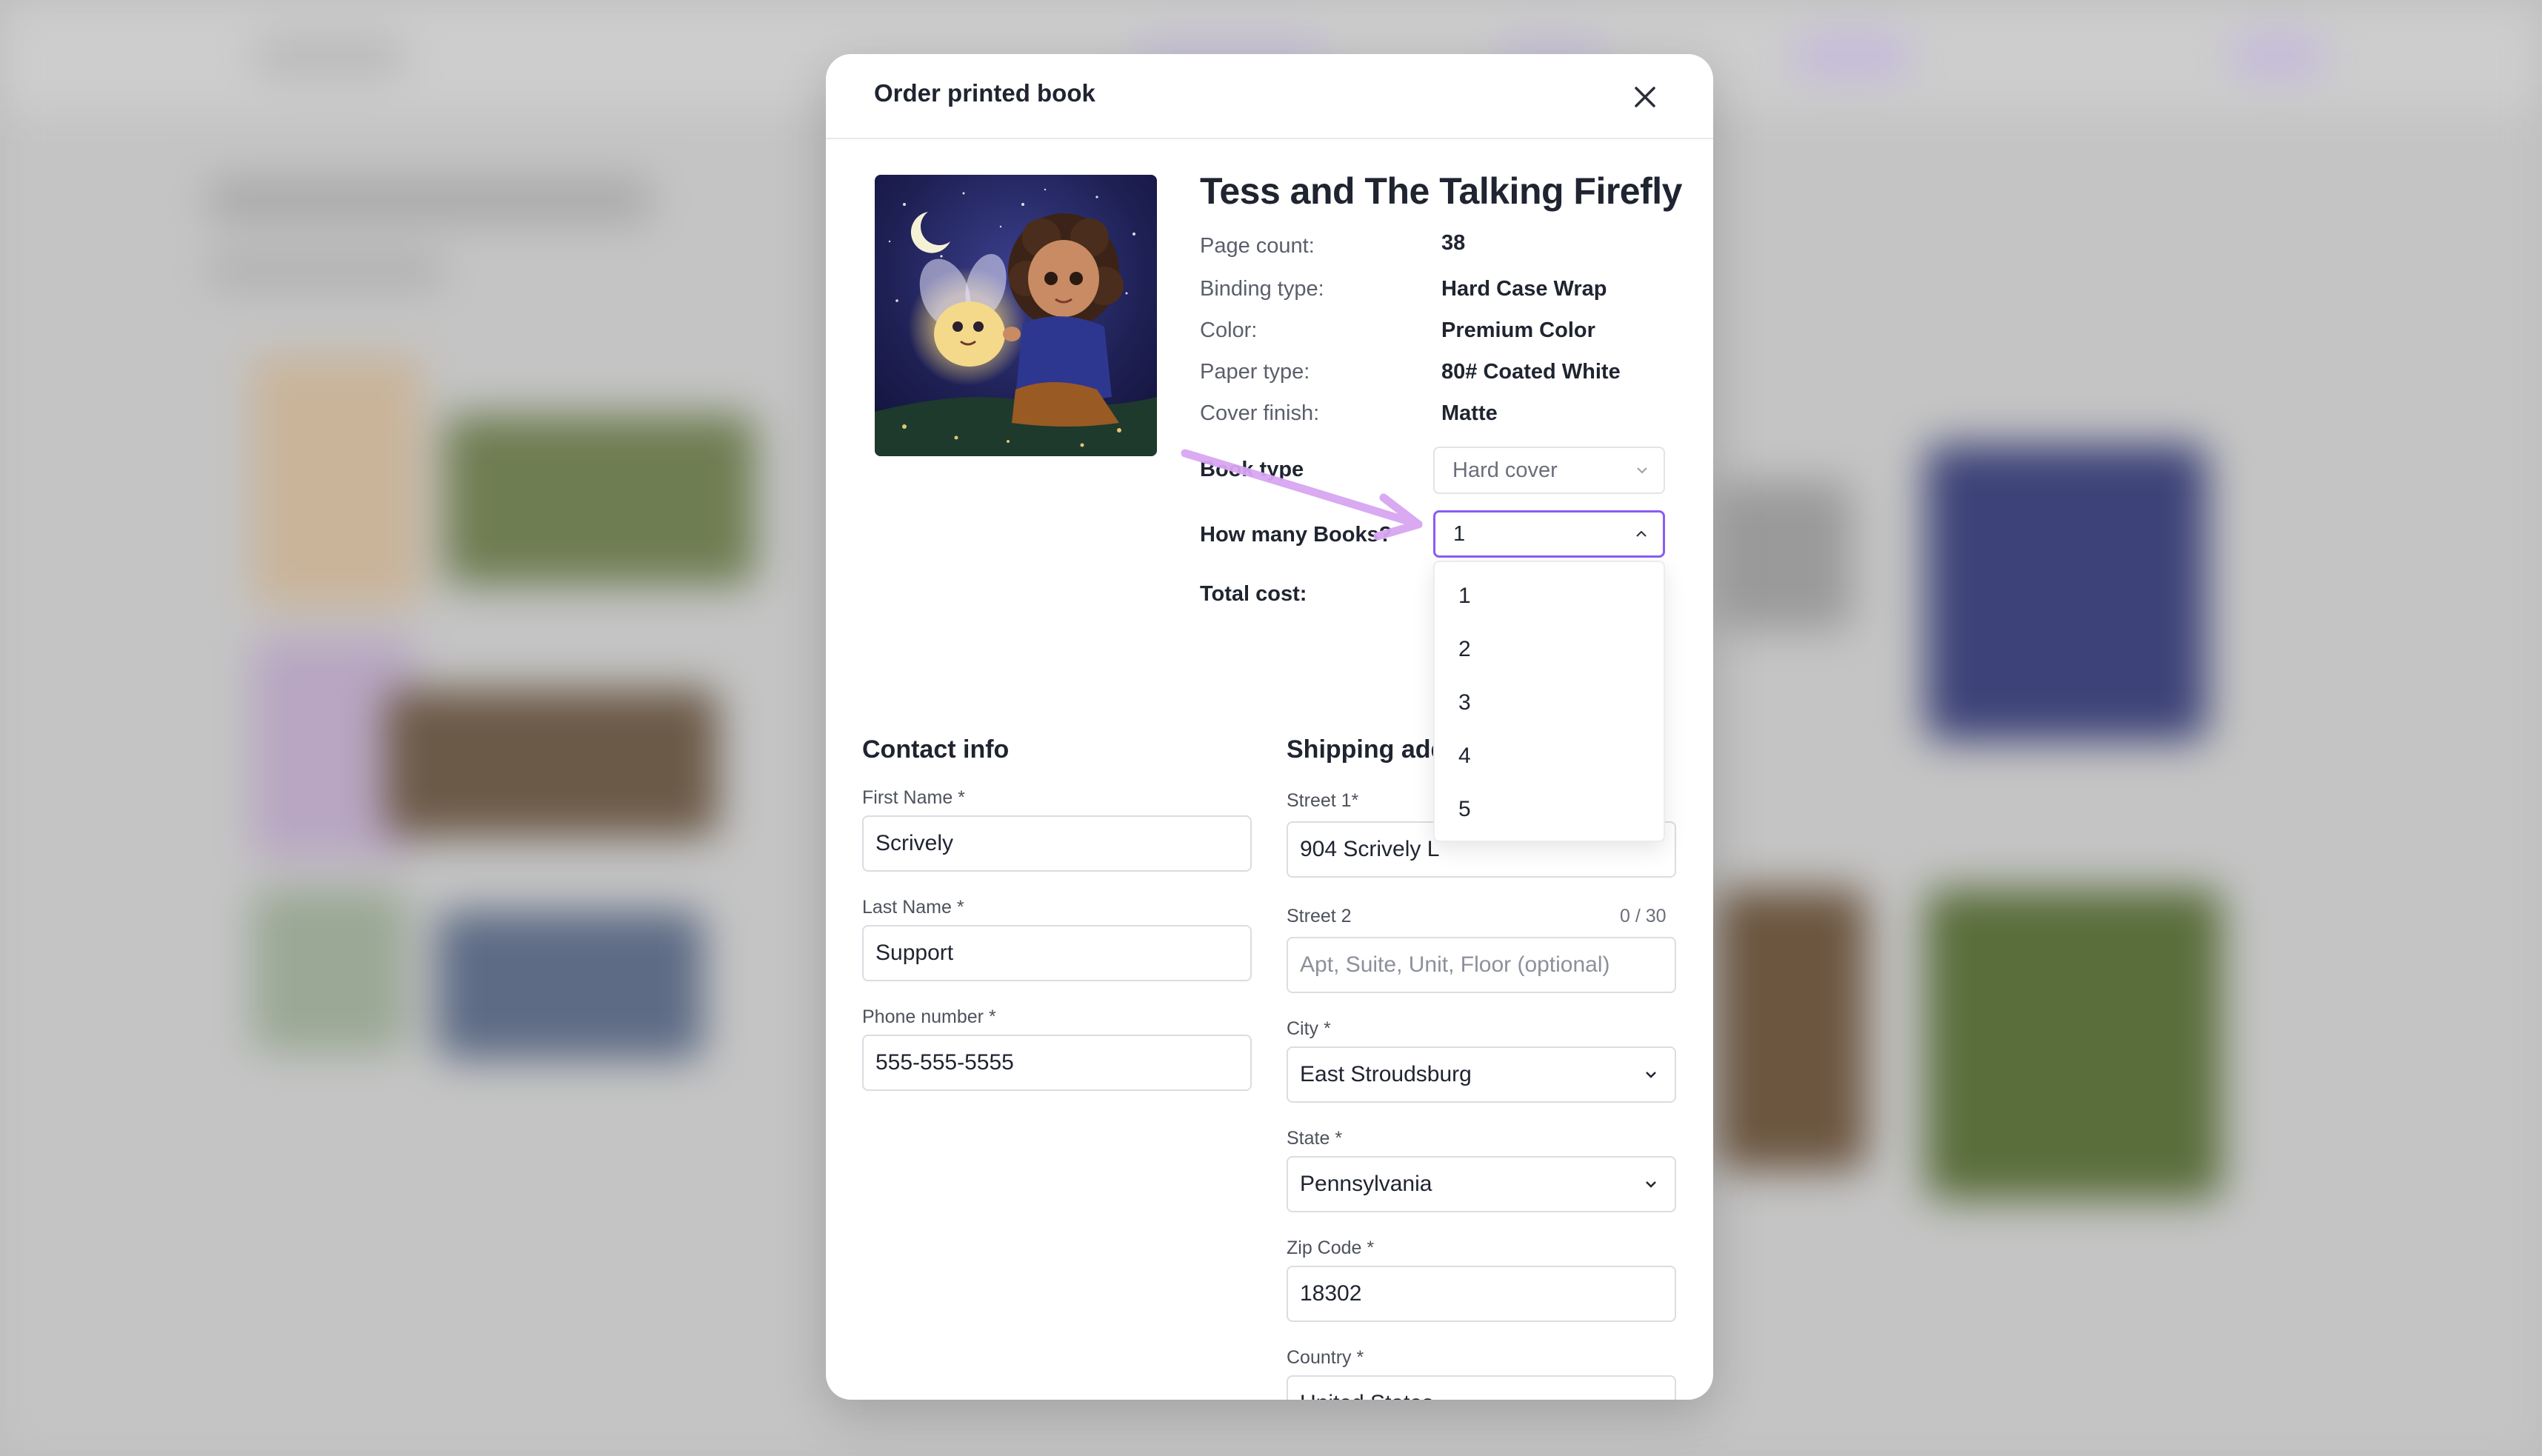 The image size is (2542, 1456). I want to click on quantity-value: 1, so click(1459, 534).